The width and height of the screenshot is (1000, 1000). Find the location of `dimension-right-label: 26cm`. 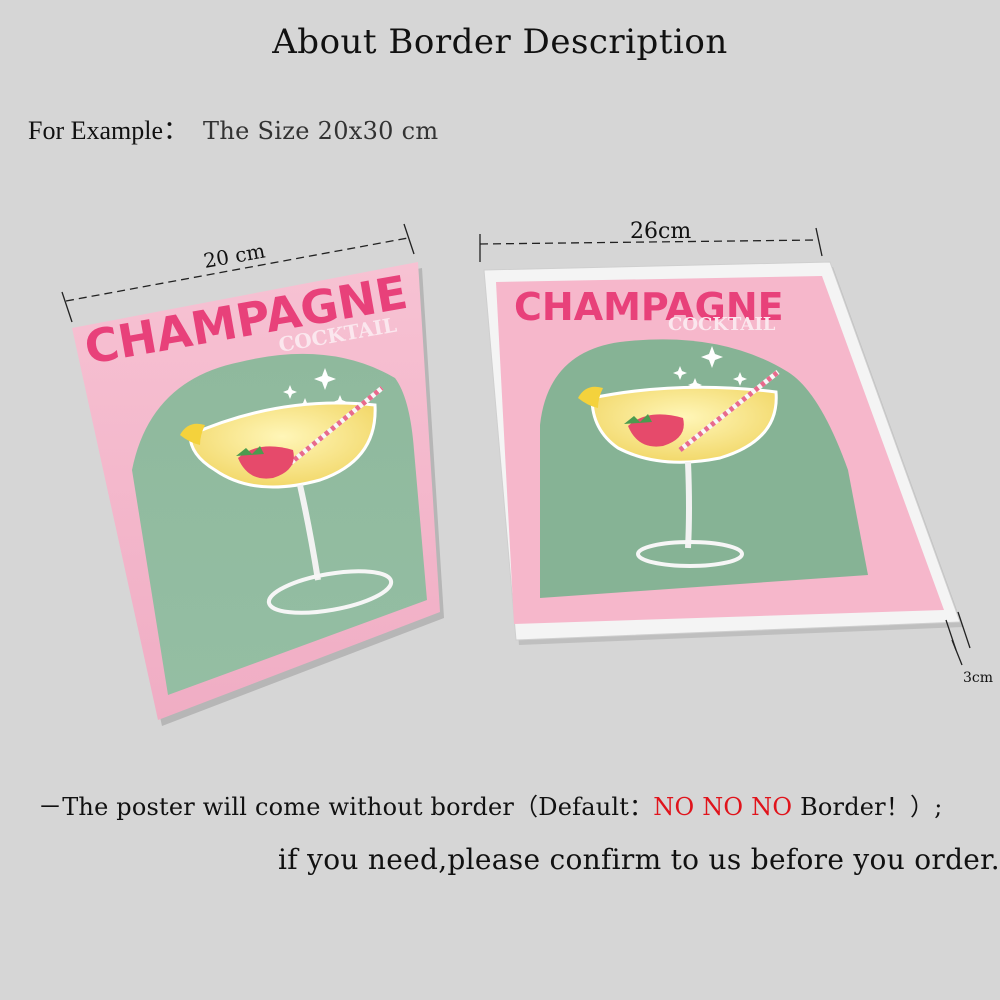

dimension-right-label: 26cm is located at coordinates (660, 231).